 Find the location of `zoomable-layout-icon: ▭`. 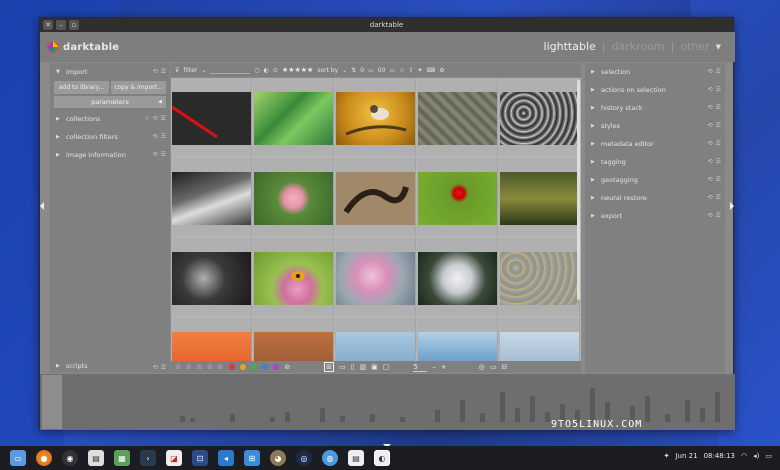

zoomable-layout-icon: ▭ is located at coordinates (342, 367).